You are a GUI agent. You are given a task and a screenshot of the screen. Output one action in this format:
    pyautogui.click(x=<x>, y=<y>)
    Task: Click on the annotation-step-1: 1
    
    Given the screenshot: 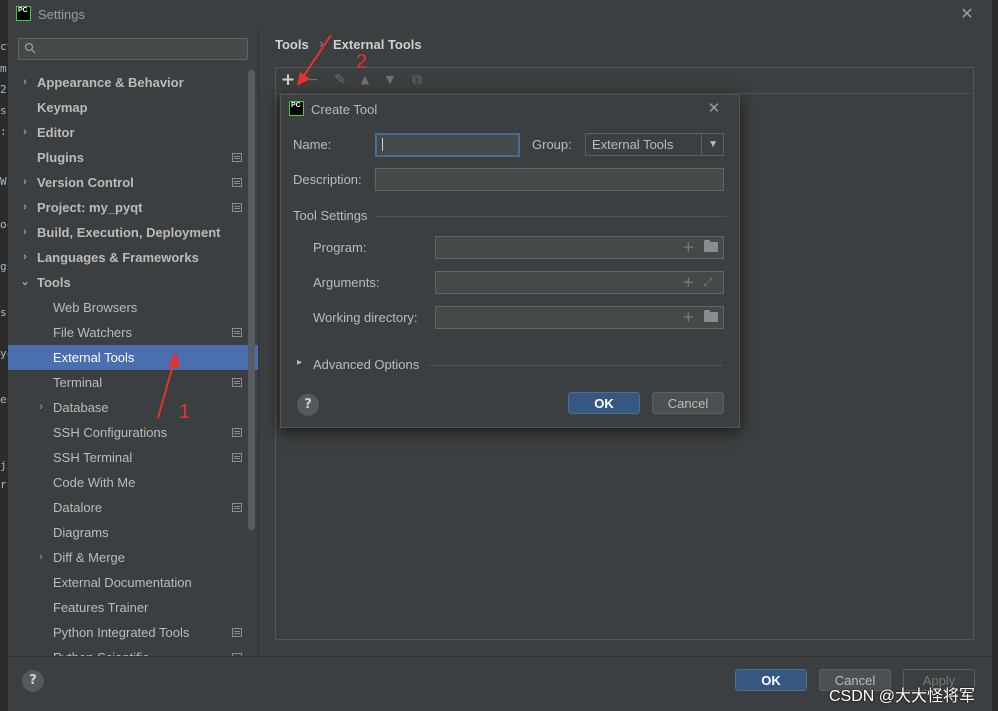 What is the action you would take?
    pyautogui.click(x=185, y=412)
    